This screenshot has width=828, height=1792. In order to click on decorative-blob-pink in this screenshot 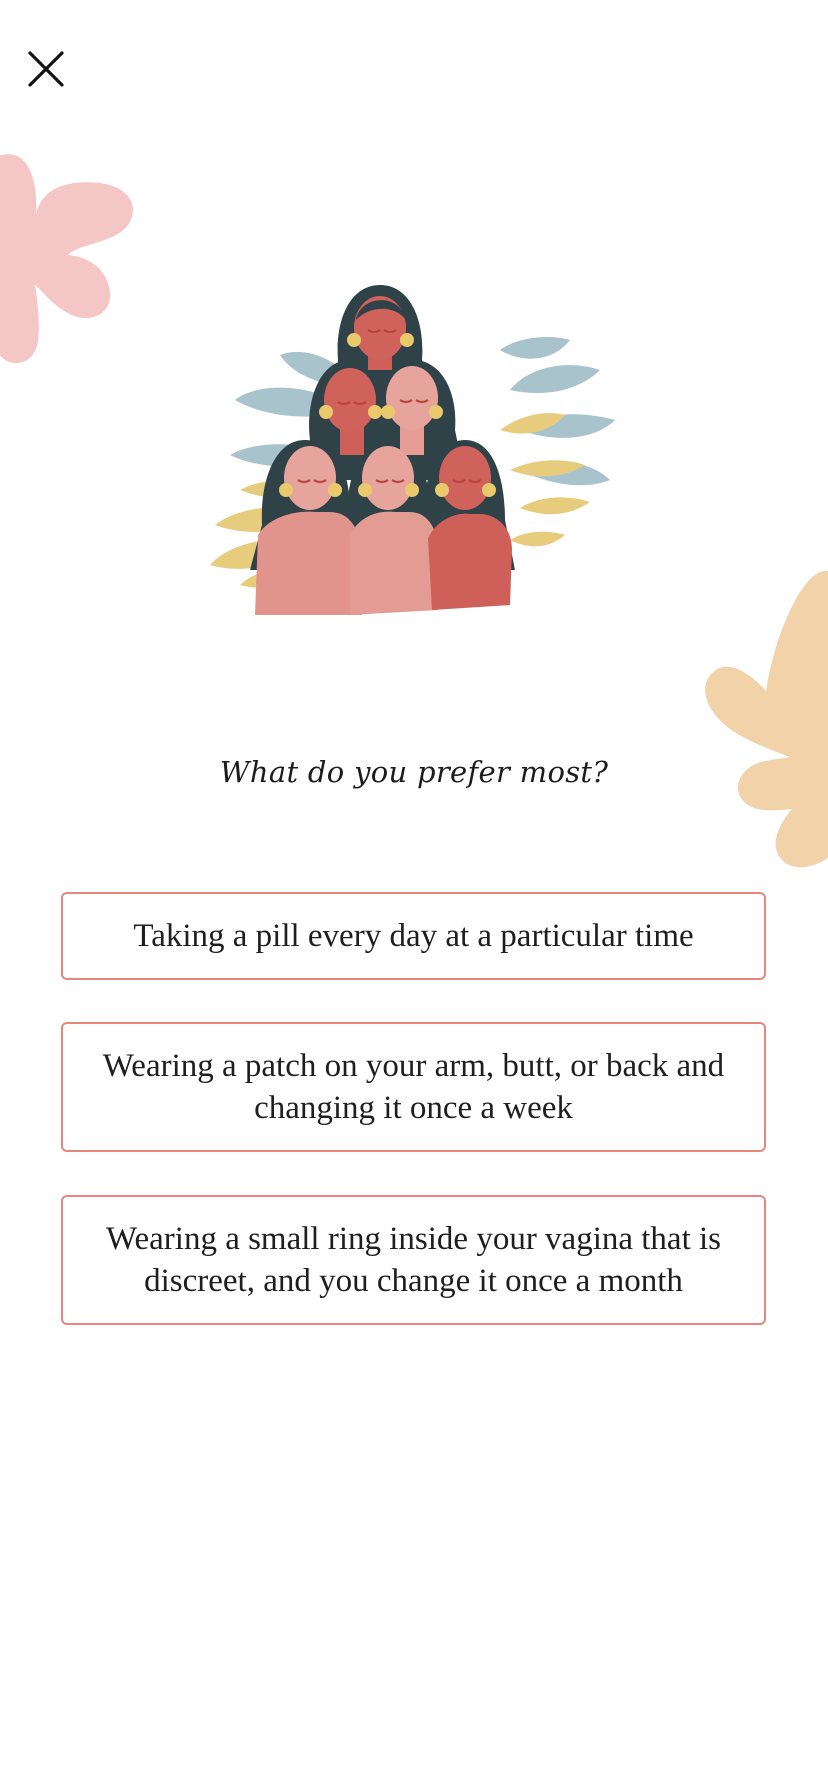, I will do `click(66, 258)`.